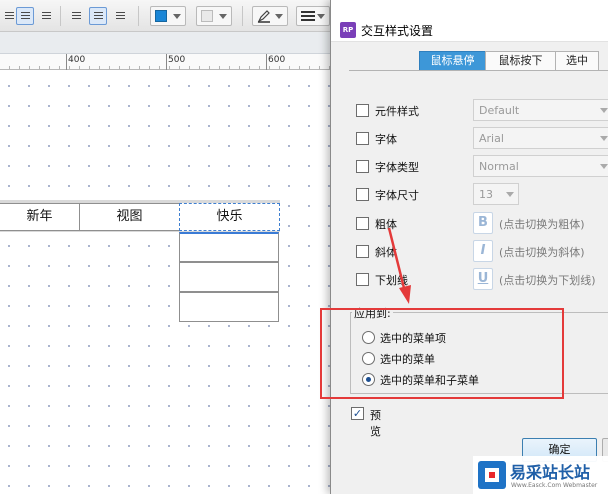 This screenshot has width=608, height=494. Describe the element at coordinates (540, 110) in the screenshot. I see `widget-style-select: Default` at that location.